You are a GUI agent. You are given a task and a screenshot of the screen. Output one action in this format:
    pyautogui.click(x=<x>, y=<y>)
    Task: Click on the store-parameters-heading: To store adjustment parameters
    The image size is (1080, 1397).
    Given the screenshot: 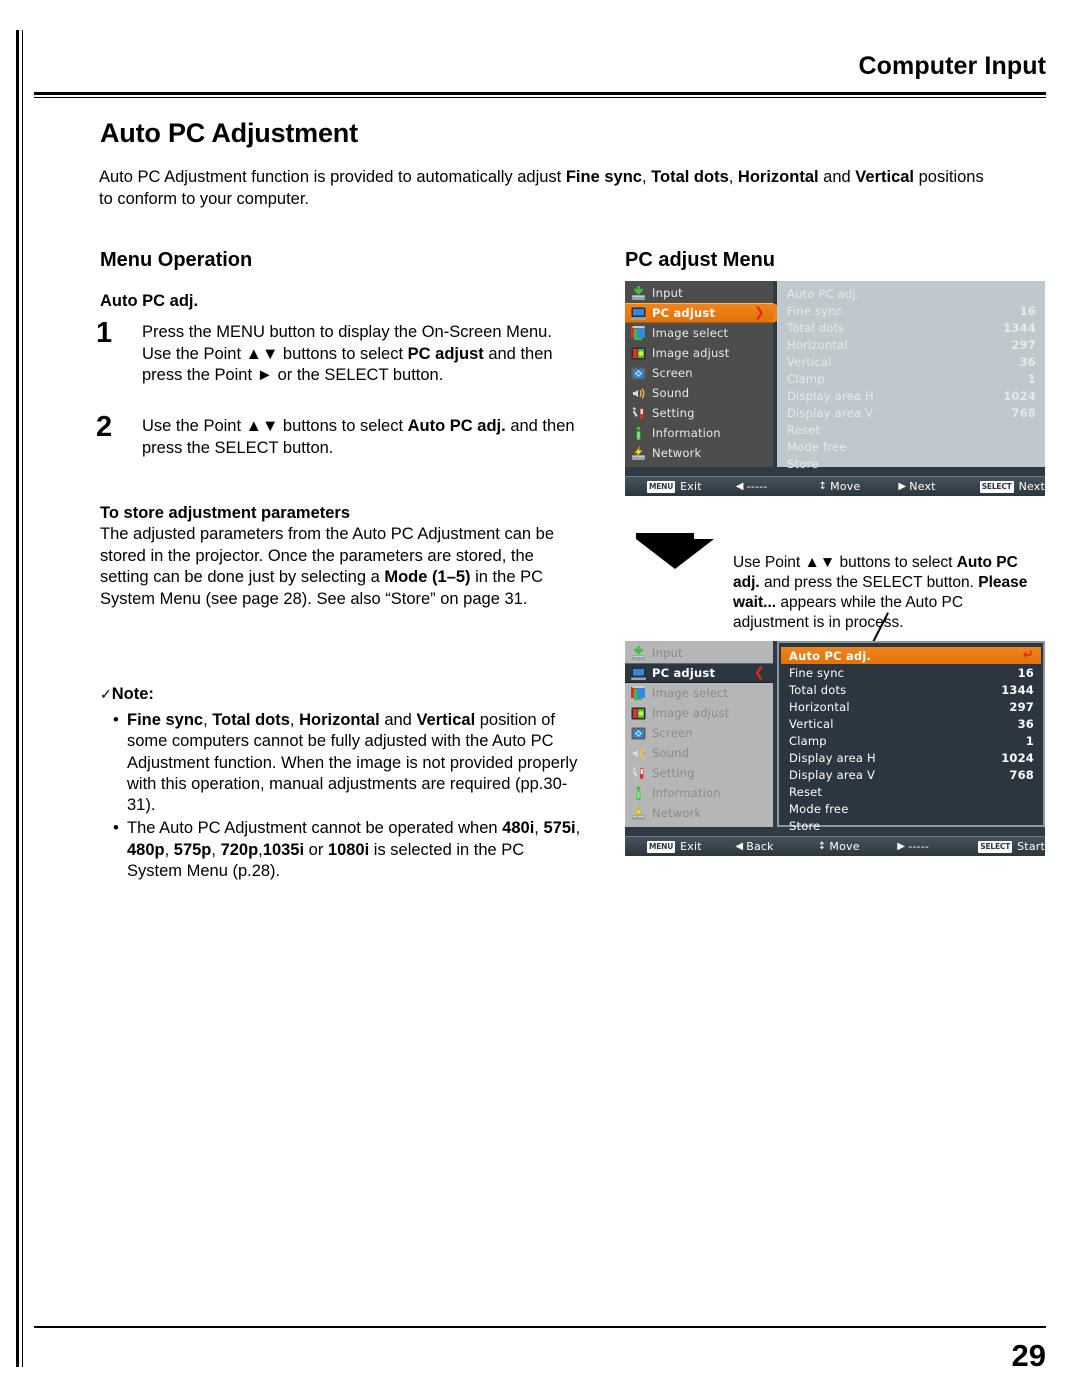 What is the action you would take?
    pyautogui.click(x=225, y=513)
    